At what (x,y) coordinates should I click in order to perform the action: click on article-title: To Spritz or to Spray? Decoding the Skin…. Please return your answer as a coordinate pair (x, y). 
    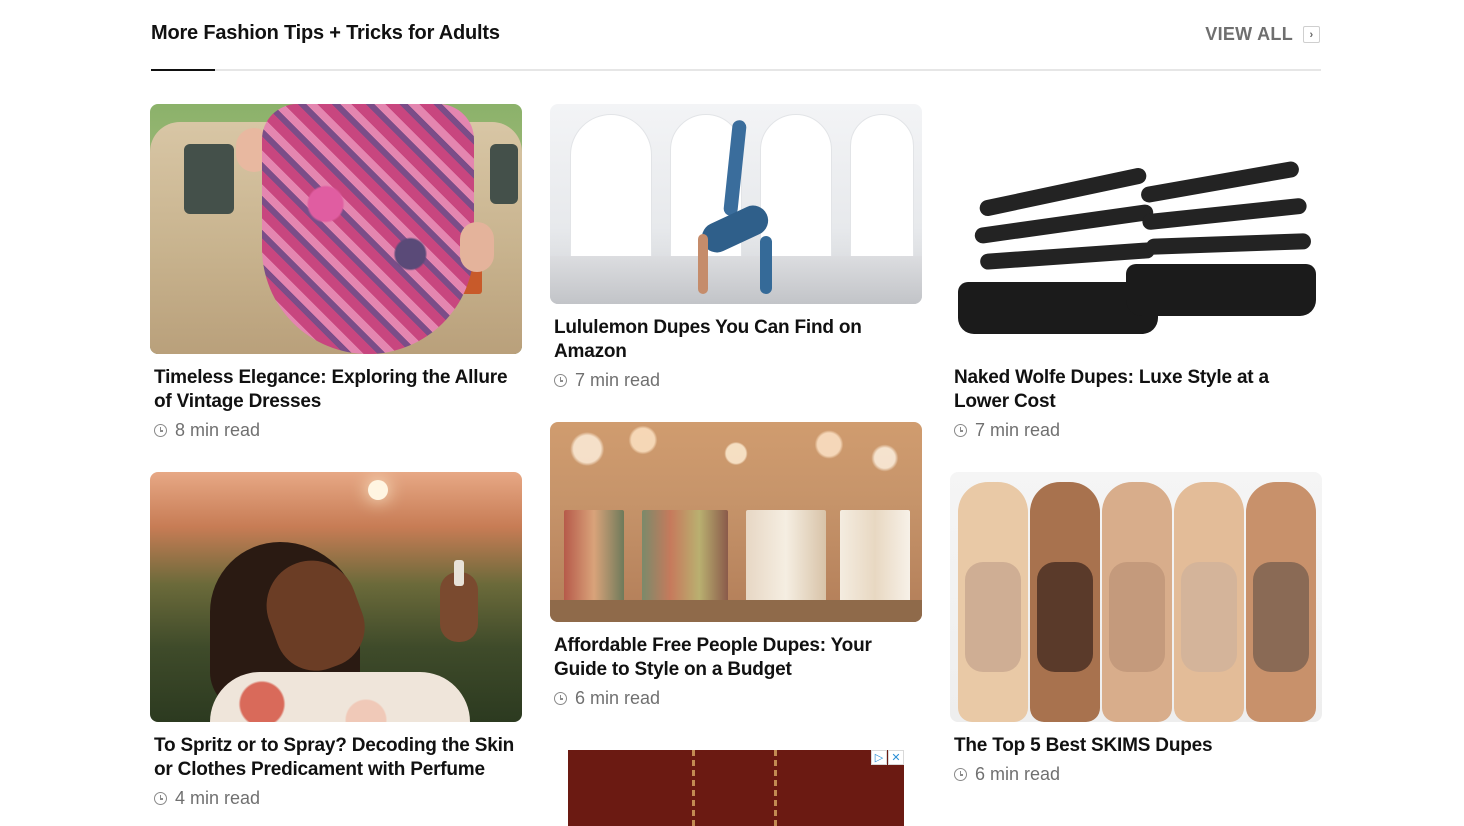
    Looking at the image, I should click on (336, 758).